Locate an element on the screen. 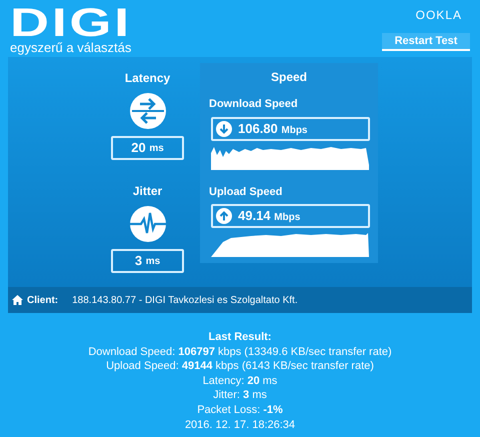 The width and height of the screenshot is (480, 437). metric-label: Jitter is located at coordinates (147, 191).